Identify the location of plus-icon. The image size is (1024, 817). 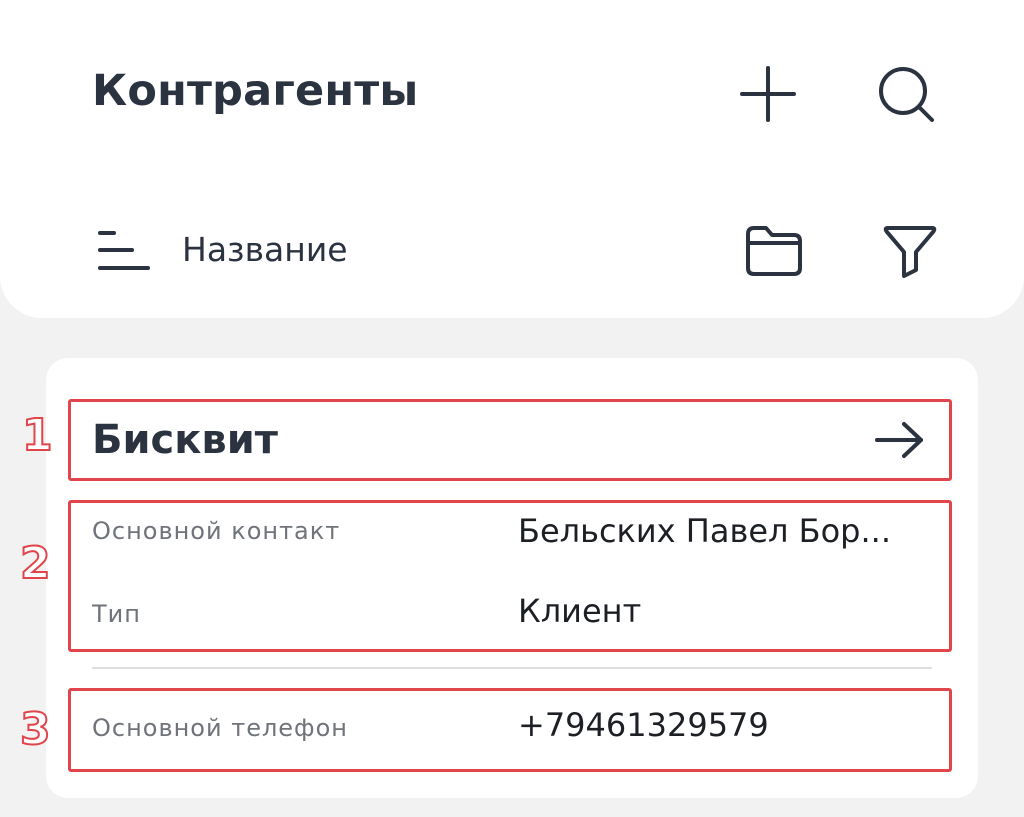
(768, 94).